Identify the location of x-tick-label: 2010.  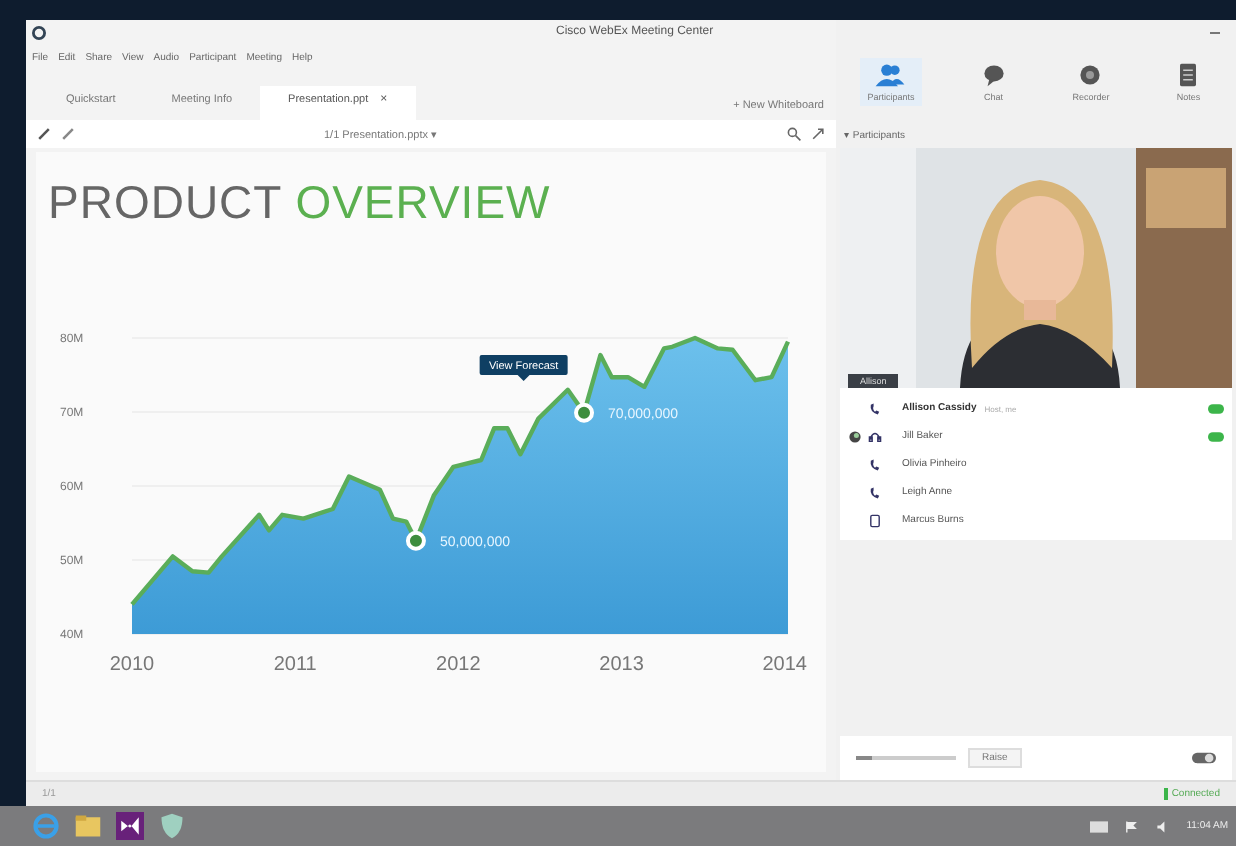
(132, 665).